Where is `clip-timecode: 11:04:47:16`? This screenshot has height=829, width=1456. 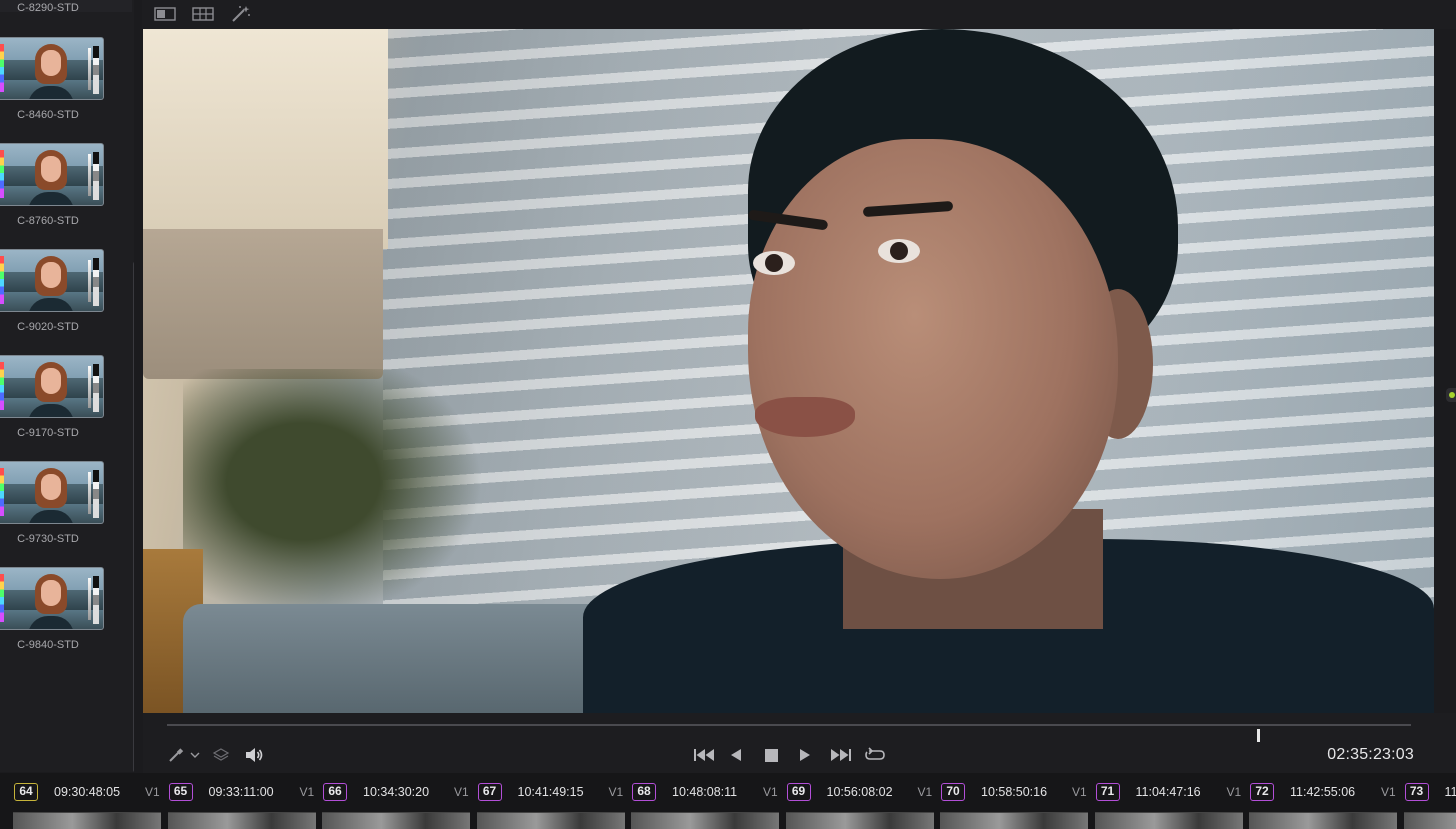 clip-timecode: 11:04:47:16 is located at coordinates (1168, 792).